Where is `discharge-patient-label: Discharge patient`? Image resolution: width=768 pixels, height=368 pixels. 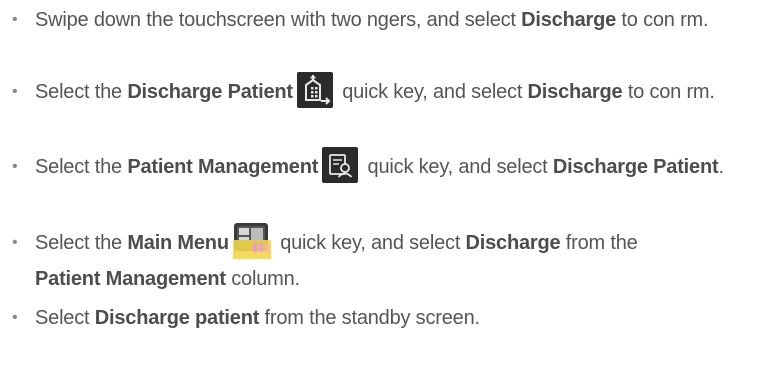 discharge-patient-label: Discharge patient is located at coordinates (177, 318).